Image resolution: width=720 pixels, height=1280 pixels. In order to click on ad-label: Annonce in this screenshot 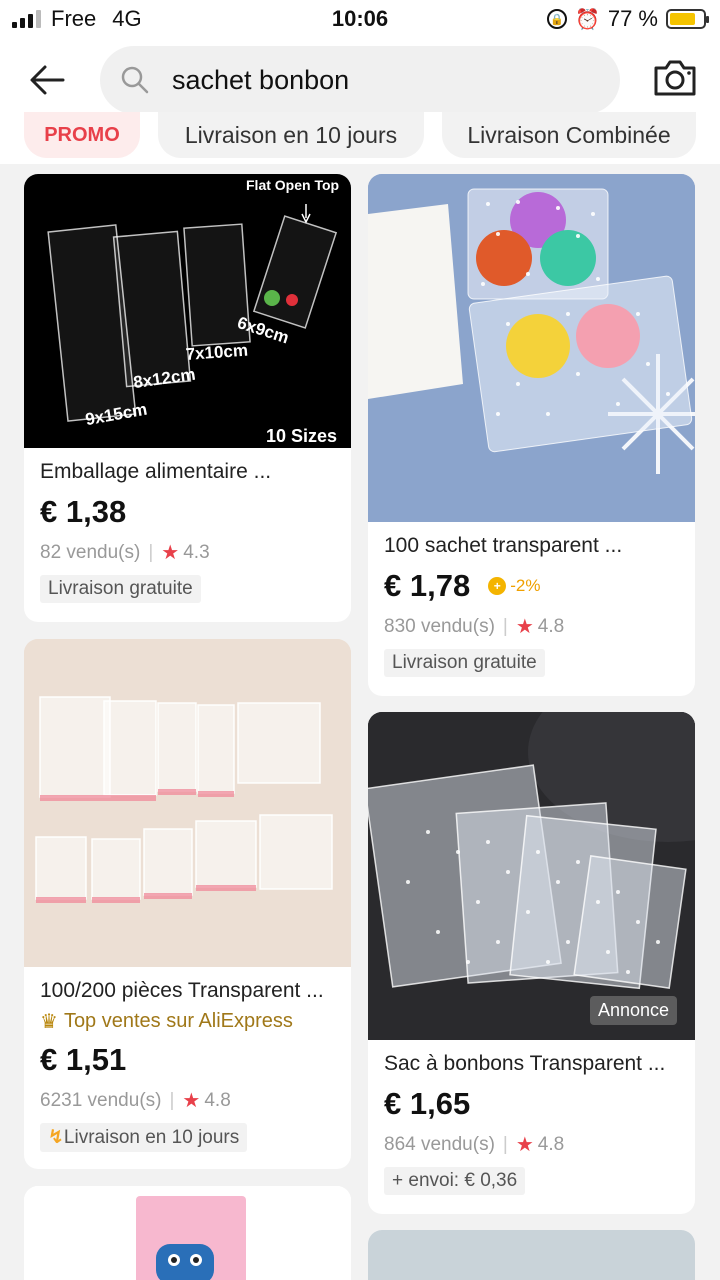, I will do `click(633, 1010)`.